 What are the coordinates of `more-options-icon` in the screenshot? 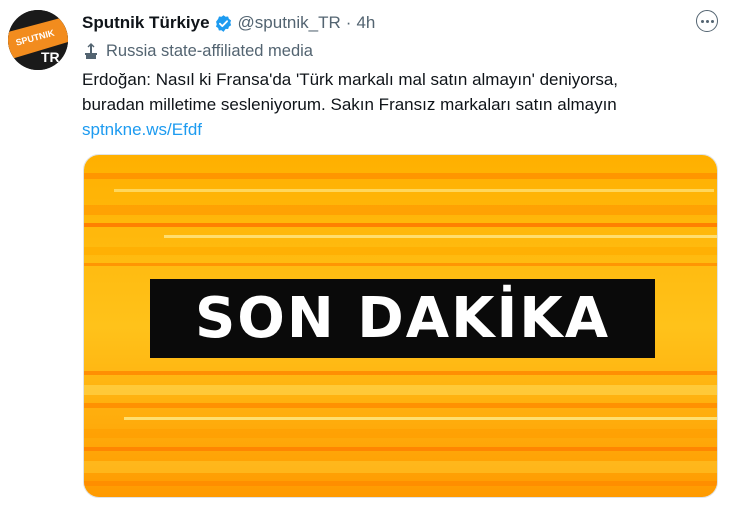 It's located at (707, 21).